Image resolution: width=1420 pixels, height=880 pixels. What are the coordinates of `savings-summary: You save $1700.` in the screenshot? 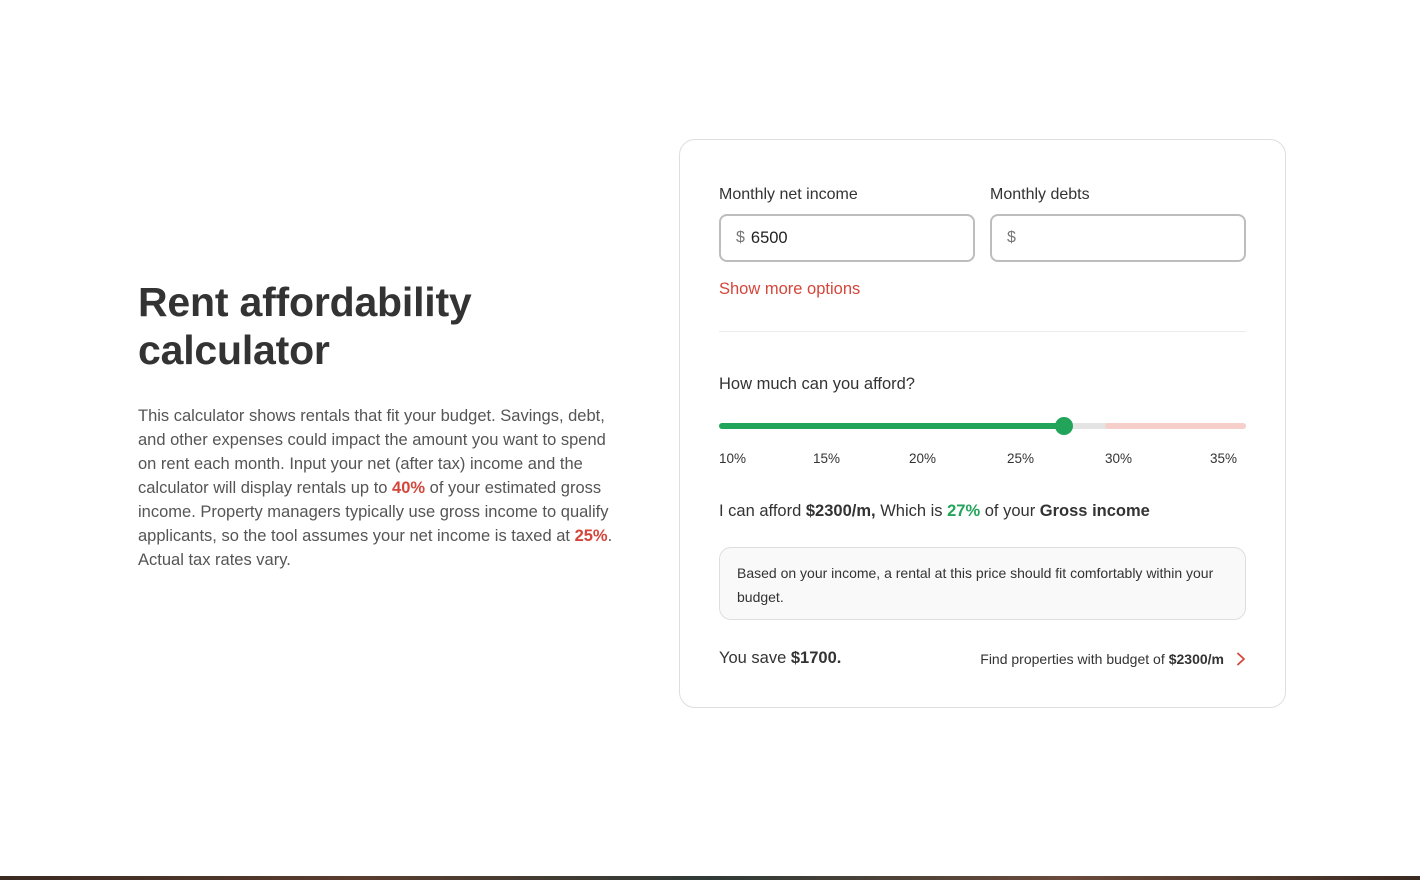 It's located at (780, 658).